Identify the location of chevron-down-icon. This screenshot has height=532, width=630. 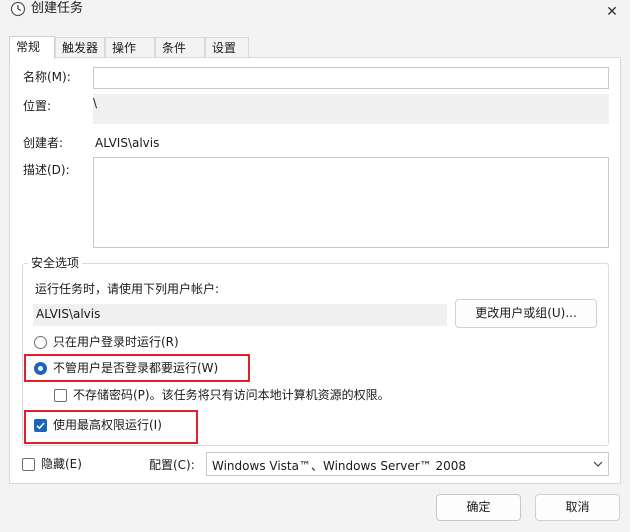
(598, 465).